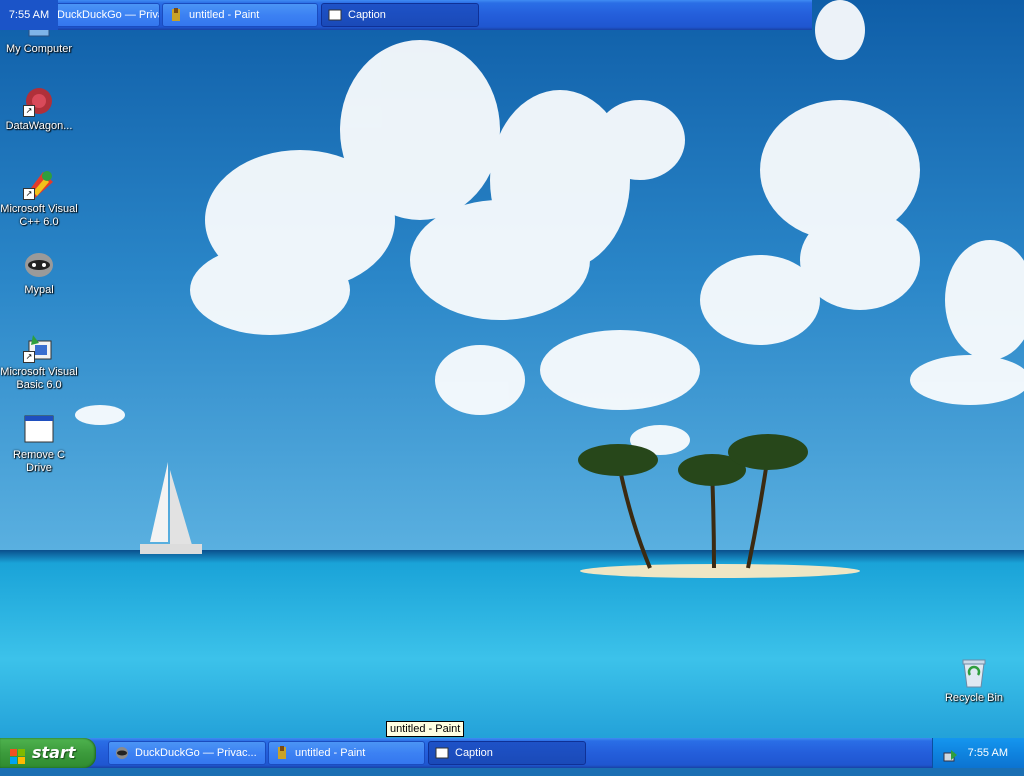  Describe the element at coordinates (400, 15) in the screenshot. I see `task-button-caption-top: Caption` at that location.